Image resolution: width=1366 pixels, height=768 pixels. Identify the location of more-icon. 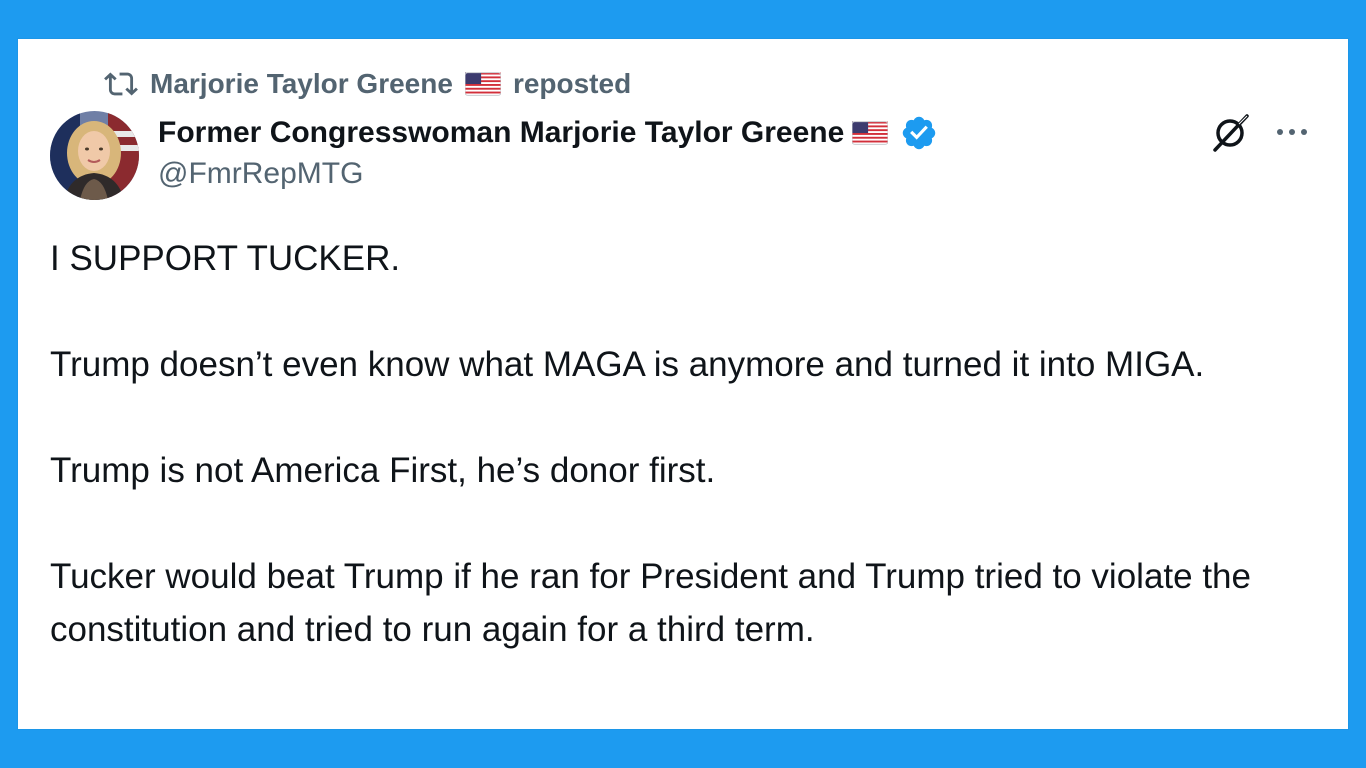
(1292, 132).